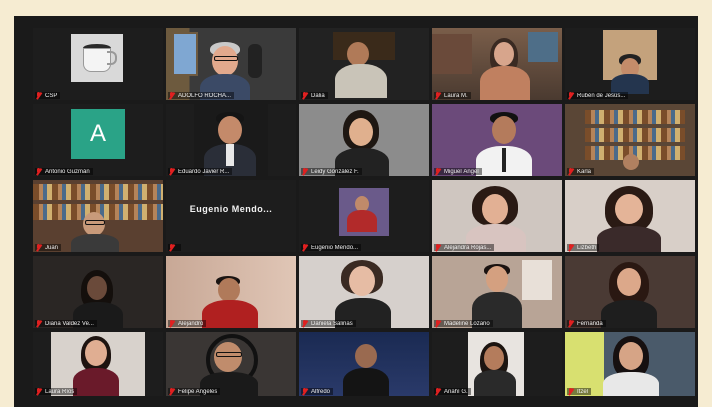 Image resolution: width=712 pixels, height=407 pixels. Describe the element at coordinates (60, 391) in the screenshot. I see `participant-name: Laura Ríos` at that location.